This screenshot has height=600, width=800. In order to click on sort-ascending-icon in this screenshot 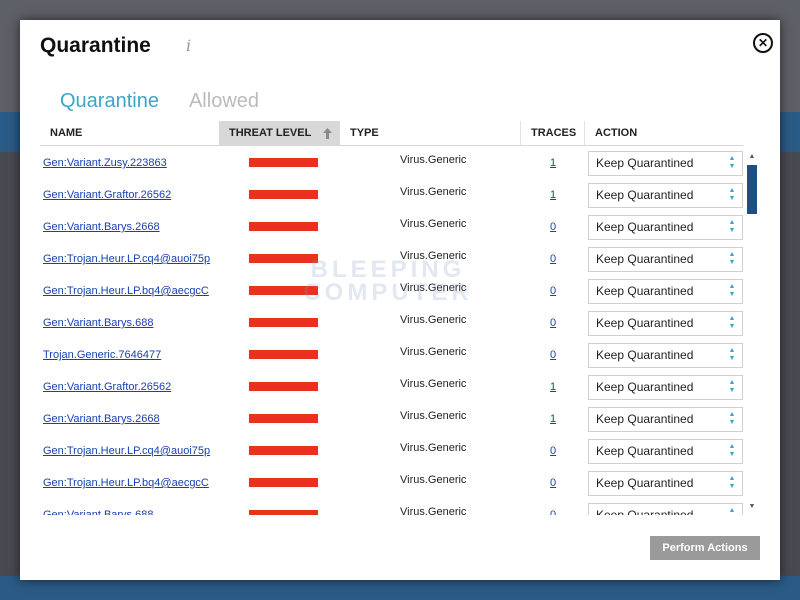, I will do `click(327, 133)`.